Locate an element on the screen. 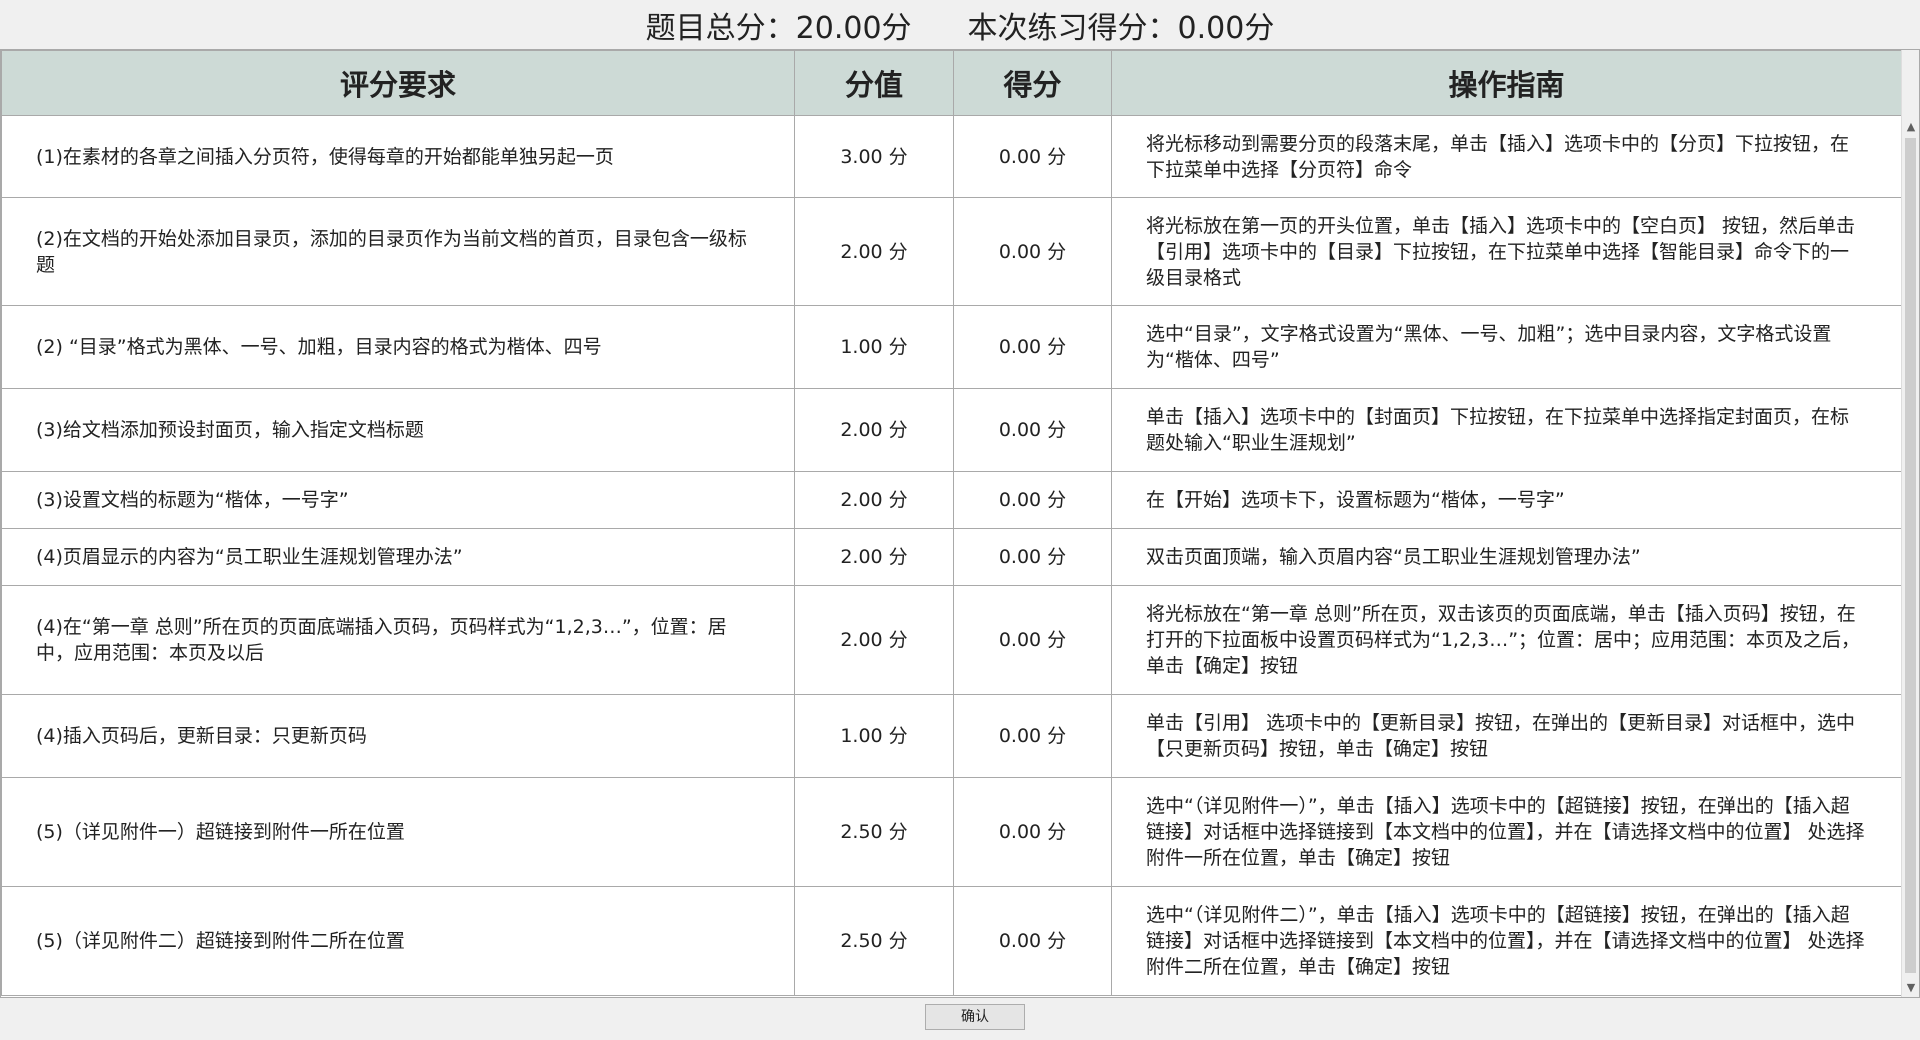 The height and width of the screenshot is (1040, 1920). guide-cell: 双击页面顶端，输入页眉内容“员工职业生涯规划管理办法” is located at coordinates (1506, 557).